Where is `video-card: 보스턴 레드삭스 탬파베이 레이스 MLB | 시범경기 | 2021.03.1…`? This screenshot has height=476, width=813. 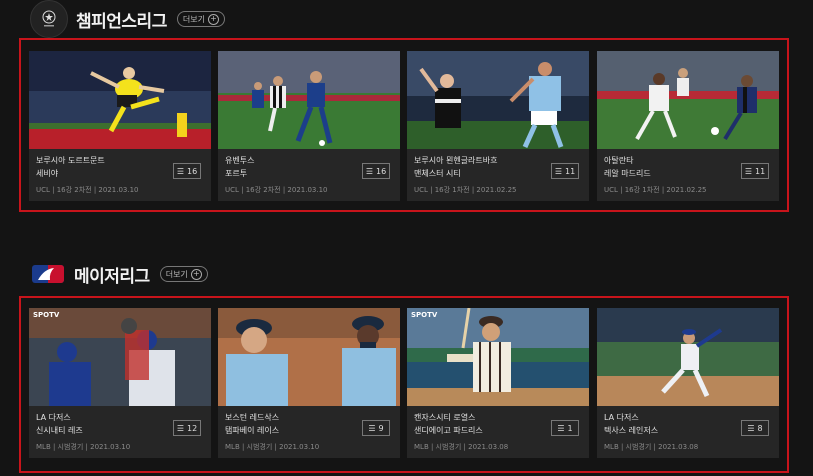
video-card: 보스턴 레드삭스 탬파베이 레이스 MLB | 시범경기 | 2021.03.1… is located at coordinates (309, 383).